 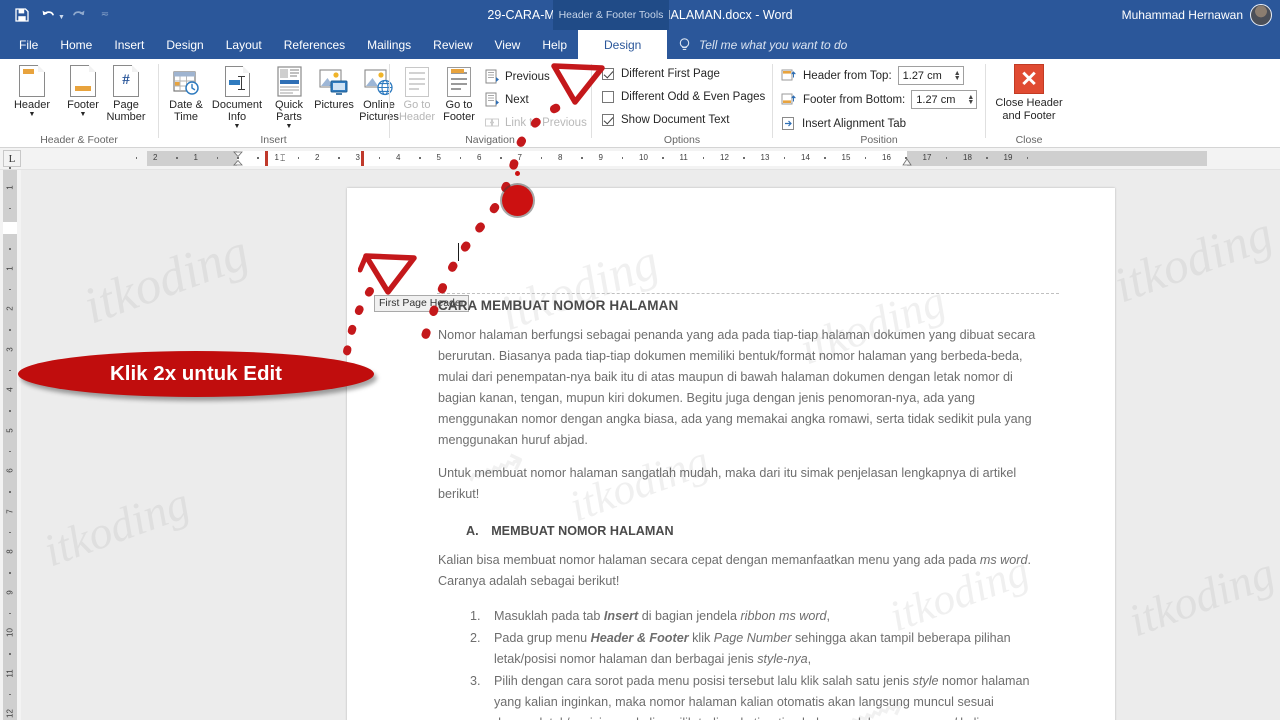 I want to click on tell-me-search: Tell me what you want to do, so click(x=762, y=44).